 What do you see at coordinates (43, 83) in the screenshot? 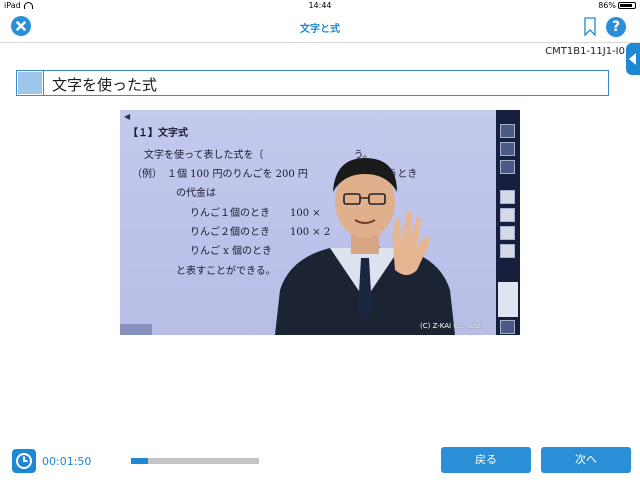
I see `title-accent-divider` at bounding box center [43, 83].